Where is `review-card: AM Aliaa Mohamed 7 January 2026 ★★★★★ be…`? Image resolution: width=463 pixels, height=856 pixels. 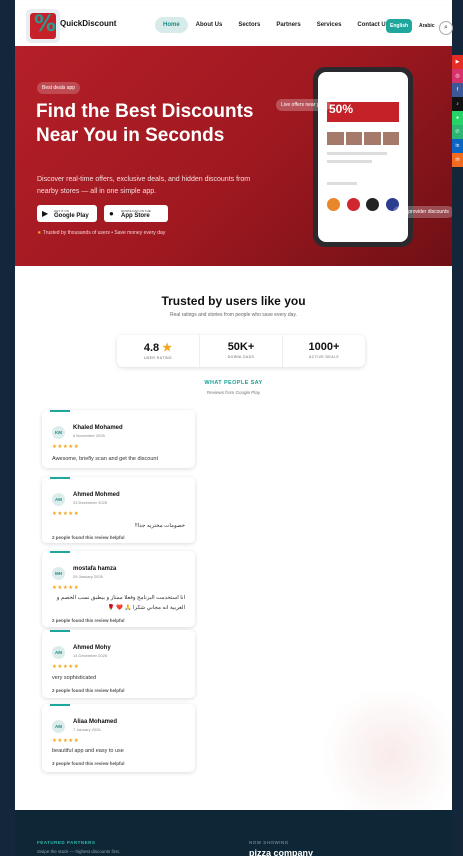
review-card: AM Aliaa Mohamed 7 January 2026 ★★★★★ be… is located at coordinates (118, 738).